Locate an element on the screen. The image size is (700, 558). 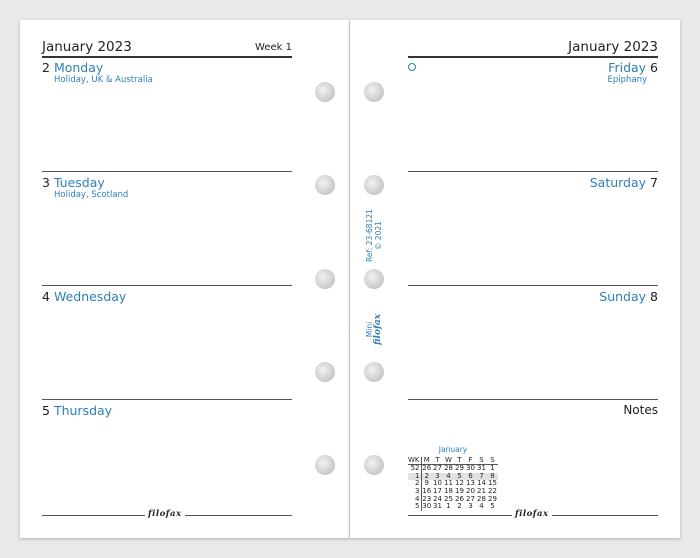
day-number: 4 is located at coordinates (46, 296).